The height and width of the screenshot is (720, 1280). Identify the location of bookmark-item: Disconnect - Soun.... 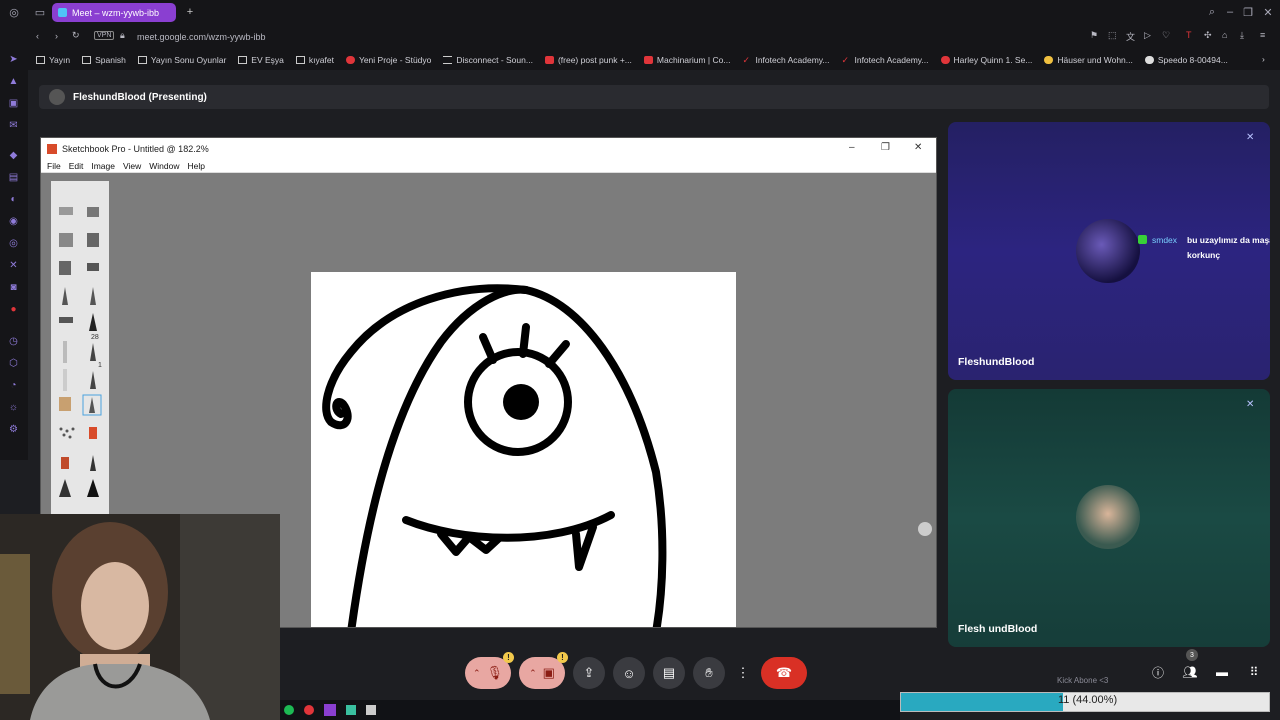
(488, 60).